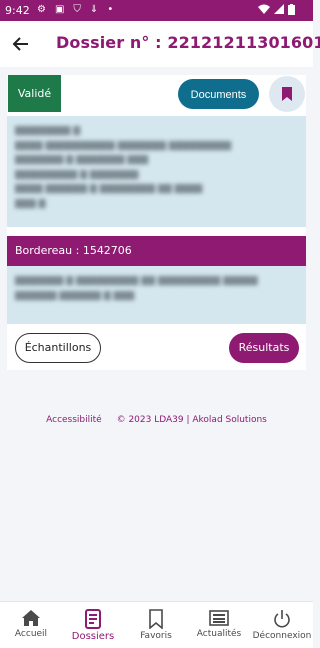 The width and height of the screenshot is (320, 648). What do you see at coordinates (264, 348) in the screenshot?
I see `results-button: Résultats` at bounding box center [264, 348].